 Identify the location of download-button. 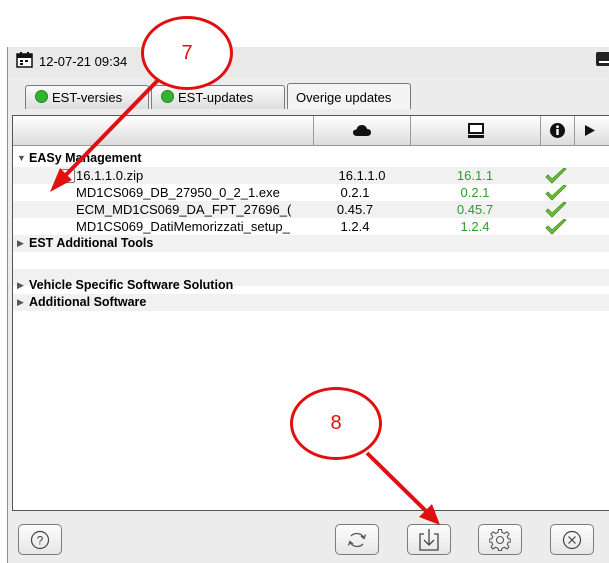
(429, 539).